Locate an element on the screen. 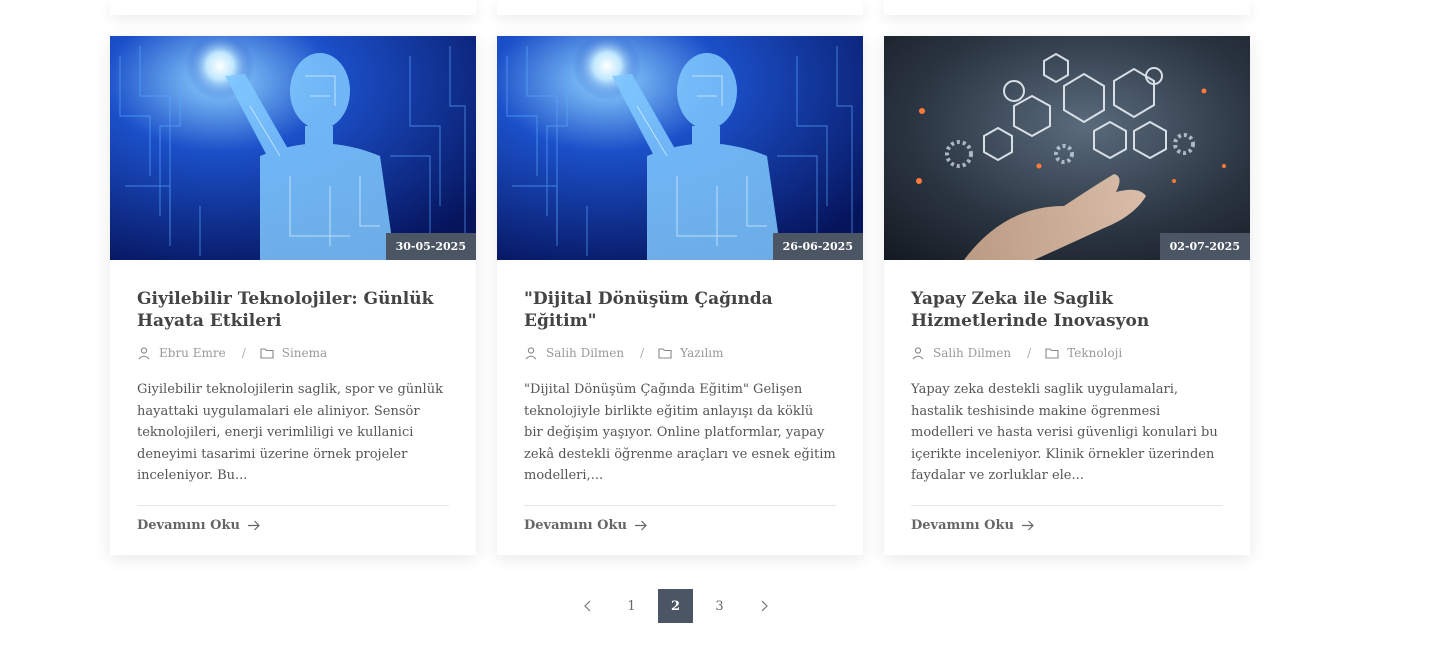  hand-hexagons-image is located at coordinates (1067, 148).